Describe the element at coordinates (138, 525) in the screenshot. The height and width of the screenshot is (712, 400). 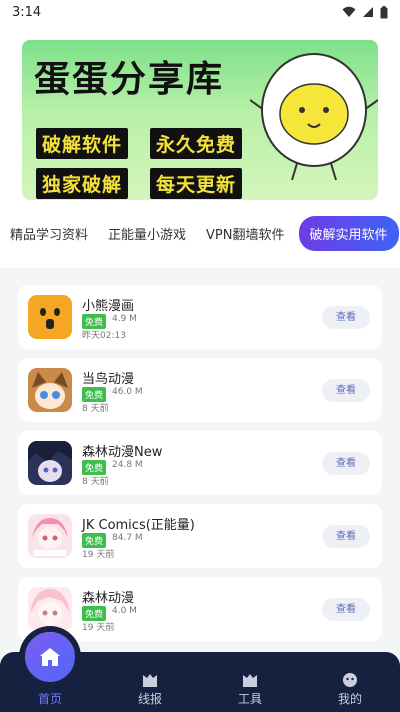
I see `app-name: JK Comics(正能量)` at that location.